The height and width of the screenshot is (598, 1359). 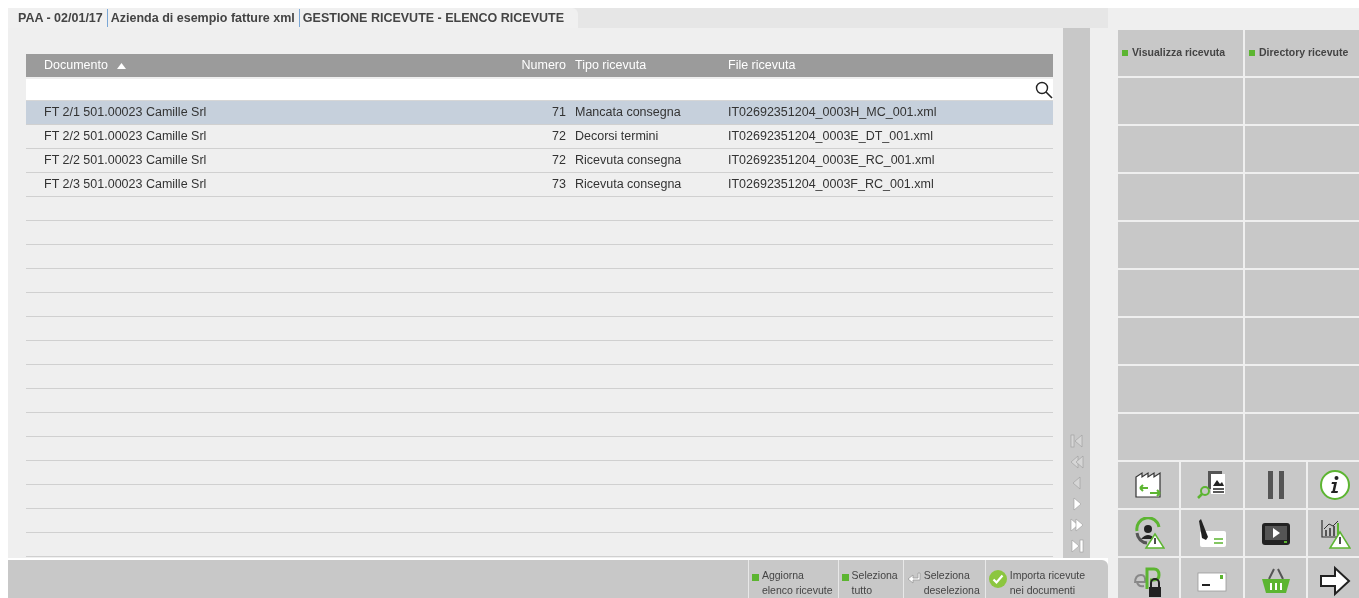 I want to click on document-search-icon, so click(x=1212, y=485).